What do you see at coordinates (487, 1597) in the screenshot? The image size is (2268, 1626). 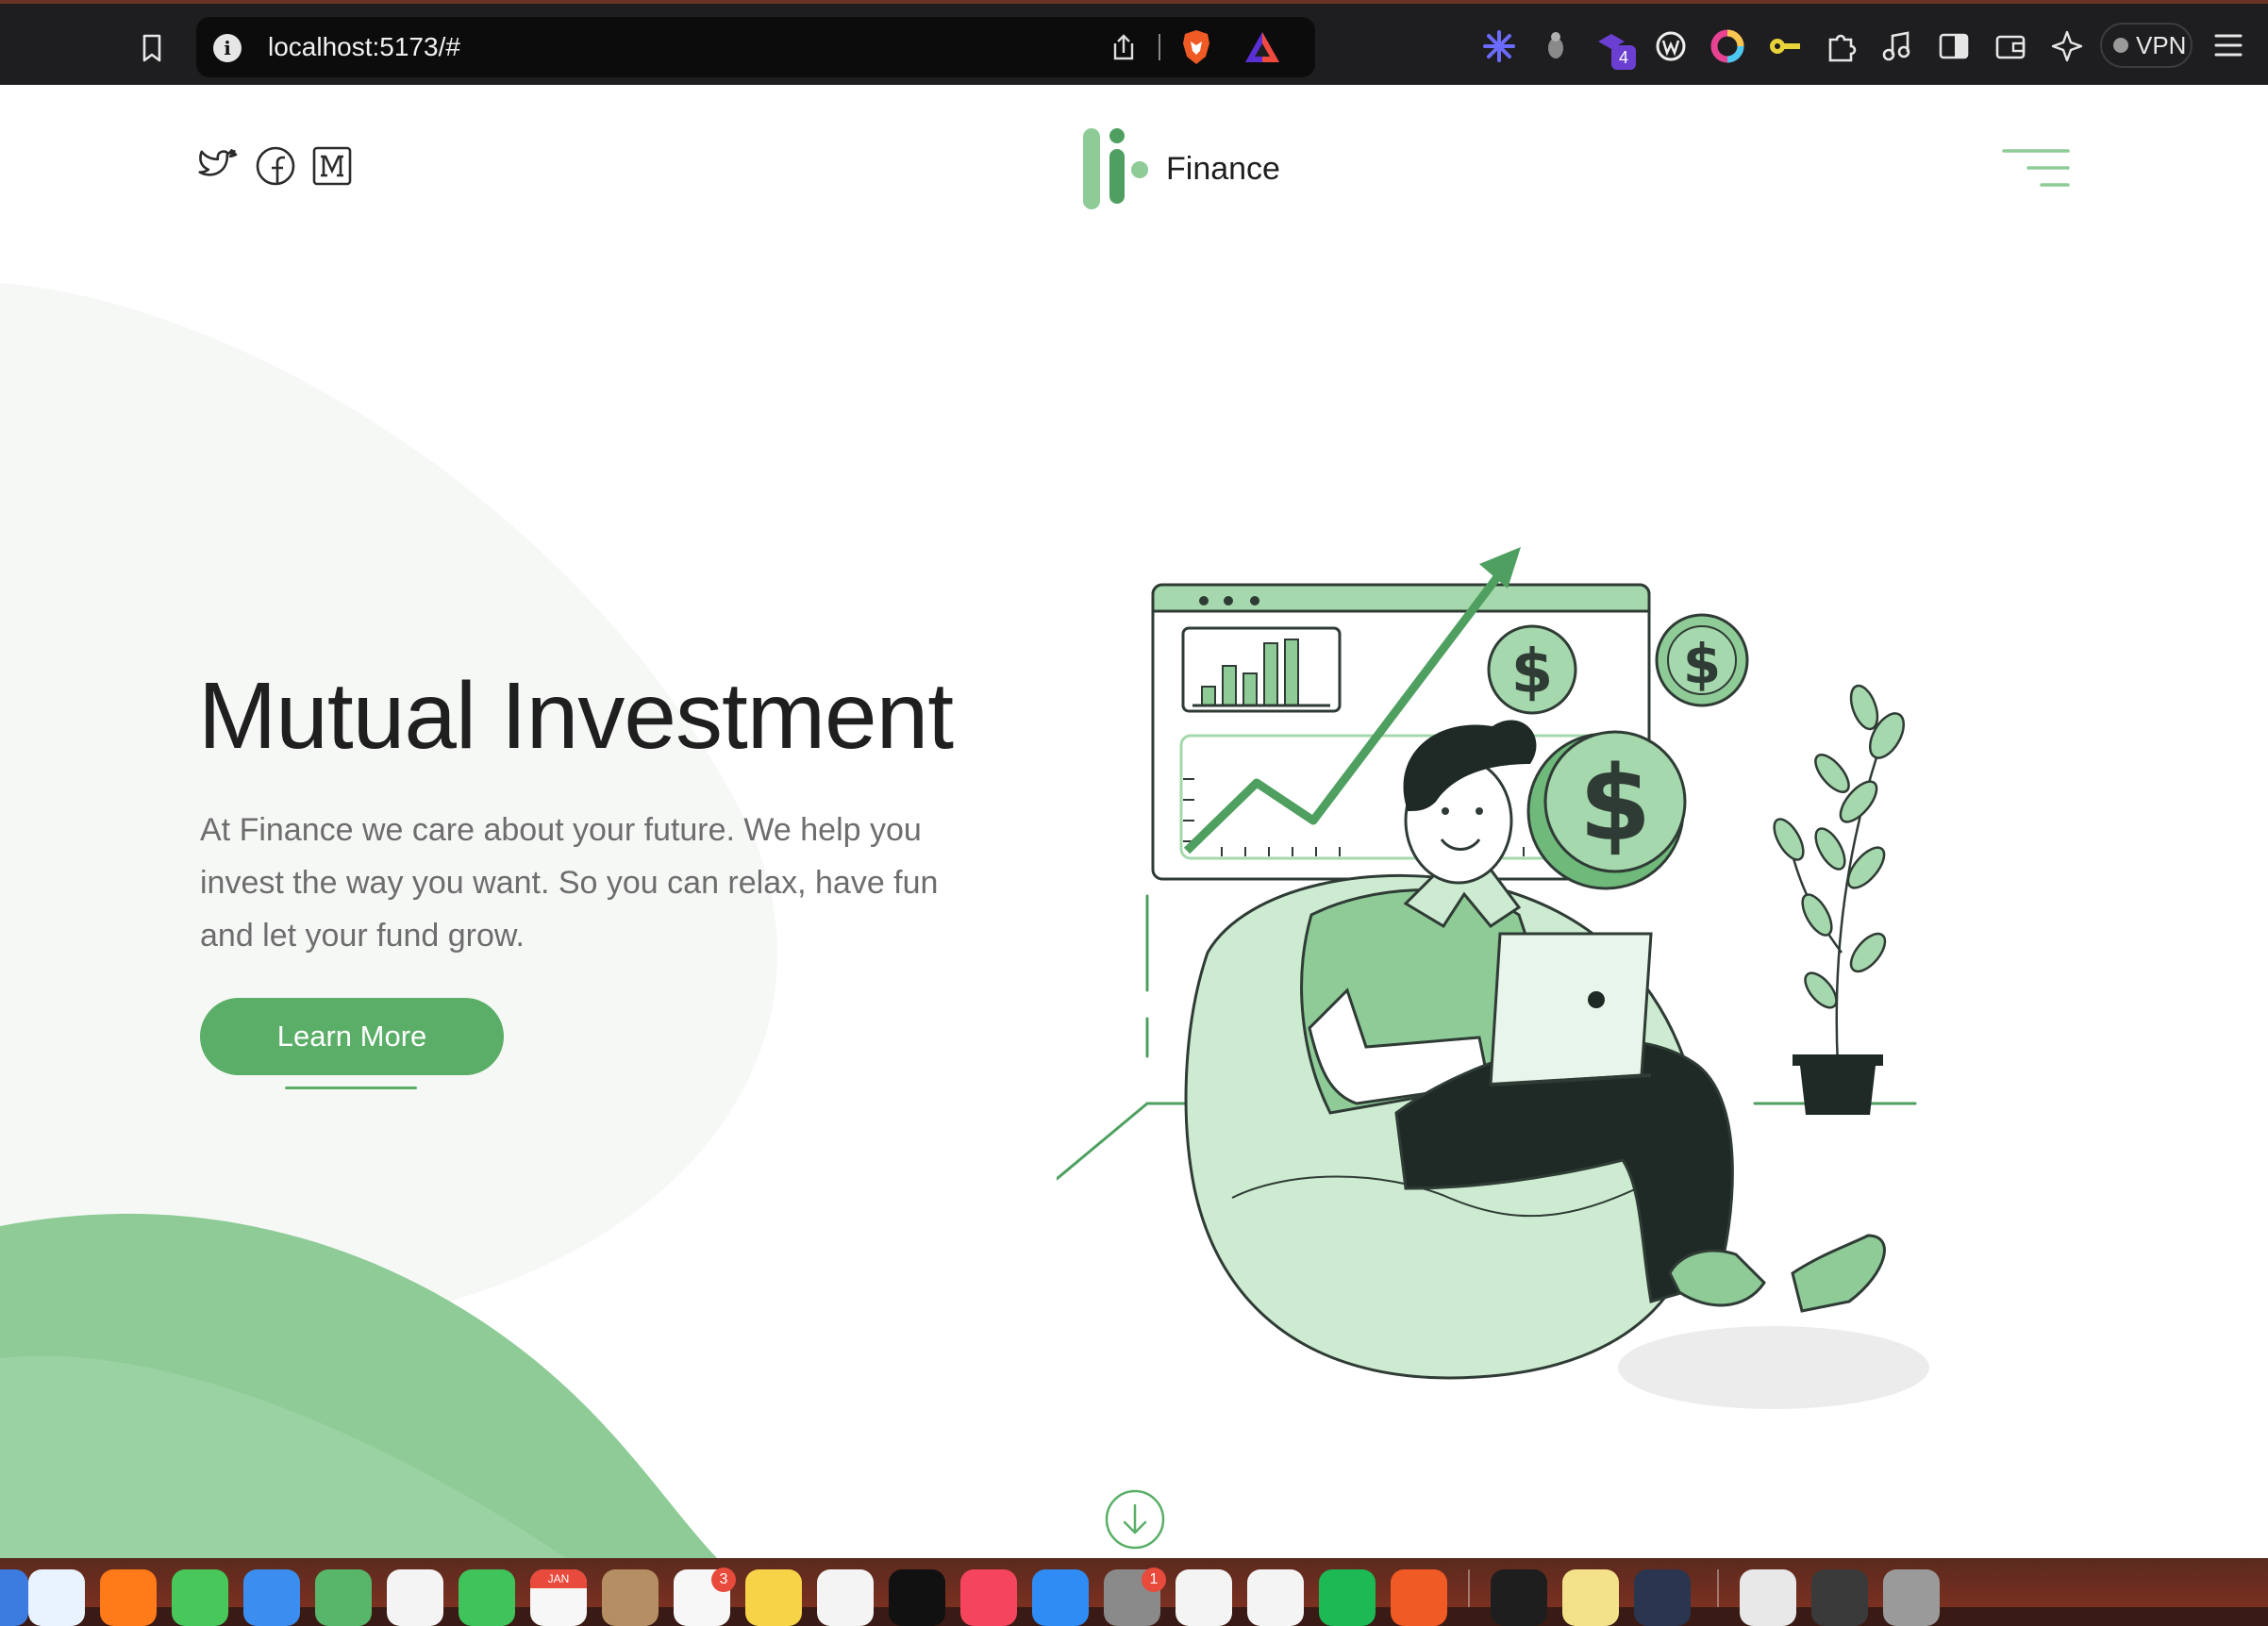 I see `facetime-icon` at bounding box center [487, 1597].